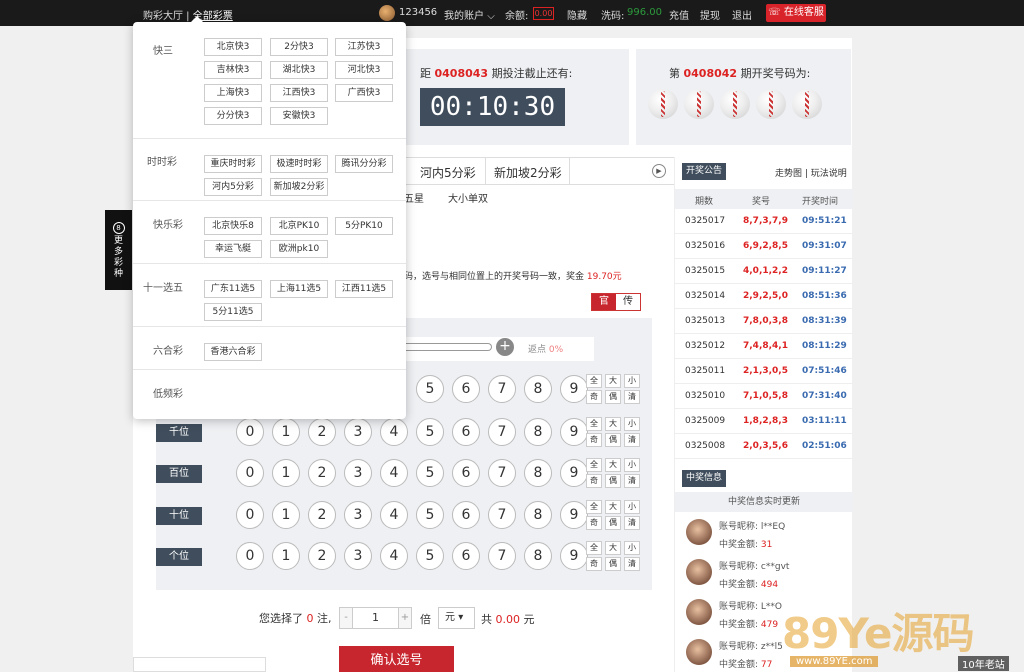  Describe the element at coordinates (233, 312) in the screenshot. I see `lottery-option: 5分11选5` at that location.